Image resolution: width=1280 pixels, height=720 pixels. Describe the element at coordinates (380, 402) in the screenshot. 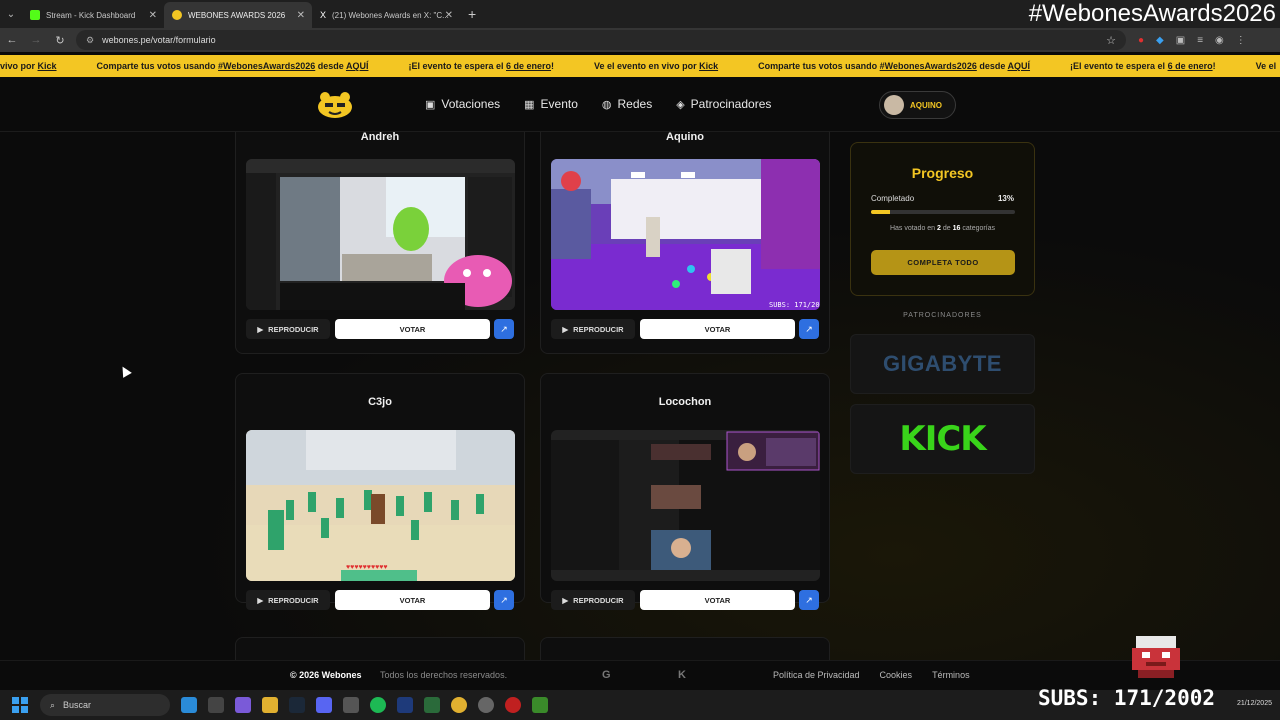

I see `nominee-name: C3jo` at that location.